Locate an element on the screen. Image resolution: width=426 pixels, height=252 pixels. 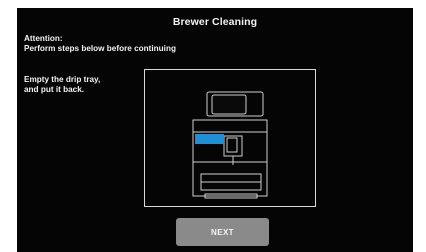
step-instruction: Empty the drip tray, and put it back. is located at coordinates (62, 85).